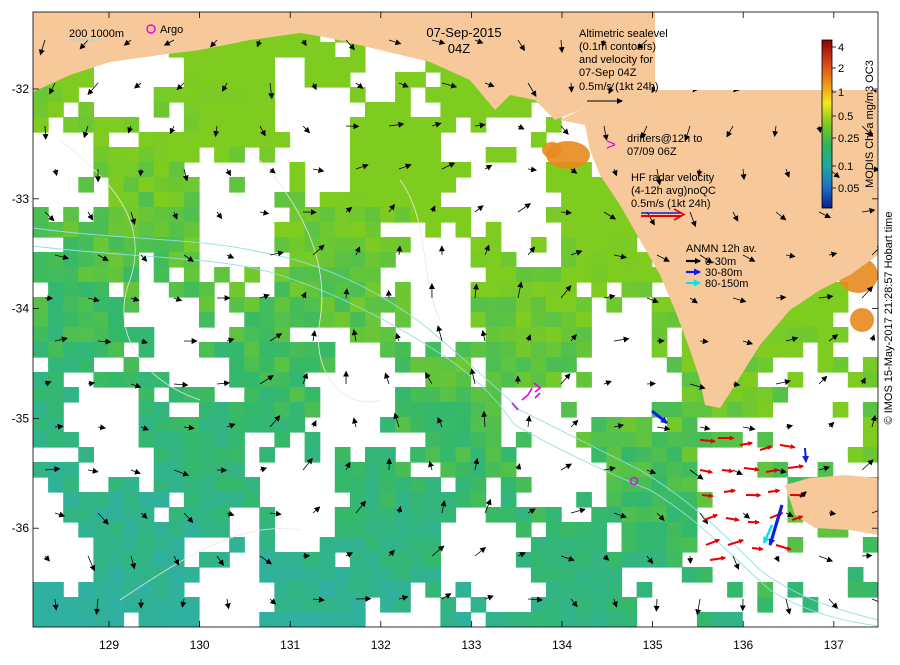  Describe the element at coordinates (867, 556) in the screenshot. I see `velocity-arrow` at that location.